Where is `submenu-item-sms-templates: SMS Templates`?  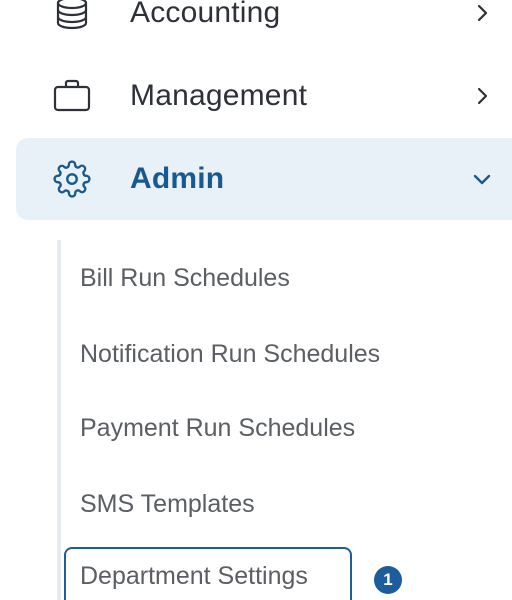
submenu-item-sms-templates: SMS Templates is located at coordinates (159, 504).